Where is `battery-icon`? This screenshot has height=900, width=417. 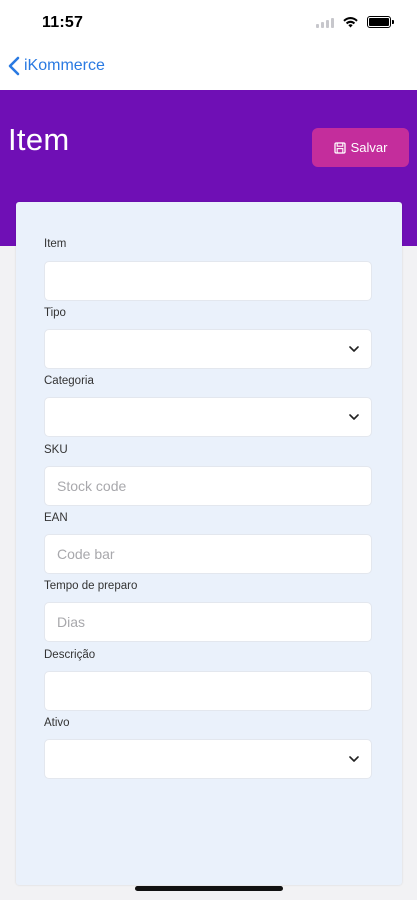 battery-icon is located at coordinates (380, 22).